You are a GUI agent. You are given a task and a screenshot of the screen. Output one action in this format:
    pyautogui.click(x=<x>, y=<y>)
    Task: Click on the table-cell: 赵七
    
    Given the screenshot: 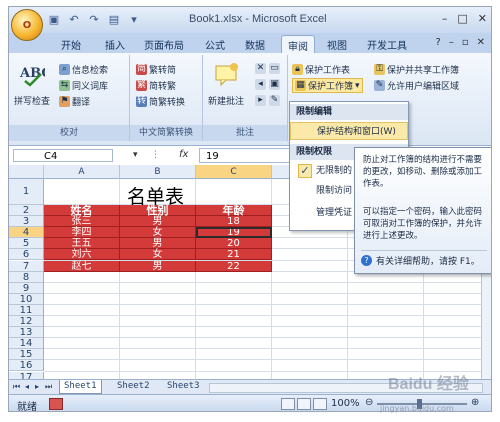 What is the action you would take?
    pyautogui.click(x=82, y=266)
    